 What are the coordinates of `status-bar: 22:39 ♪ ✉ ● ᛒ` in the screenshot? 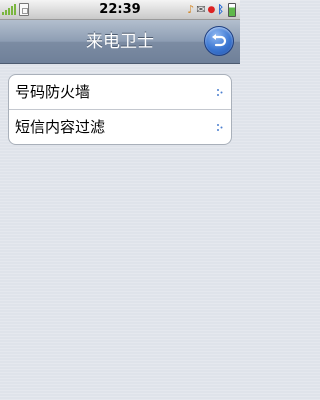 It's located at (120, 10).